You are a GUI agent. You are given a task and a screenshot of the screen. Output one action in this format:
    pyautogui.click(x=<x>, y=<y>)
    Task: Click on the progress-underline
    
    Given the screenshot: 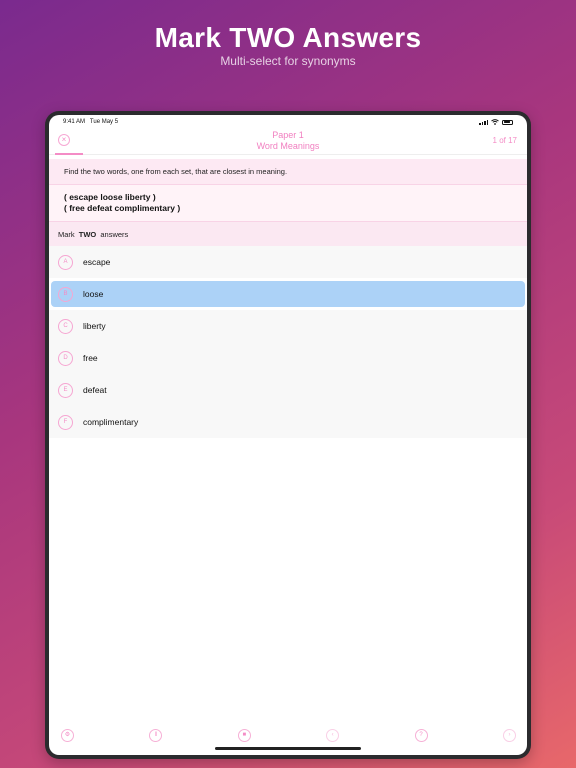 What is the action you would take?
    pyautogui.click(x=69, y=154)
    